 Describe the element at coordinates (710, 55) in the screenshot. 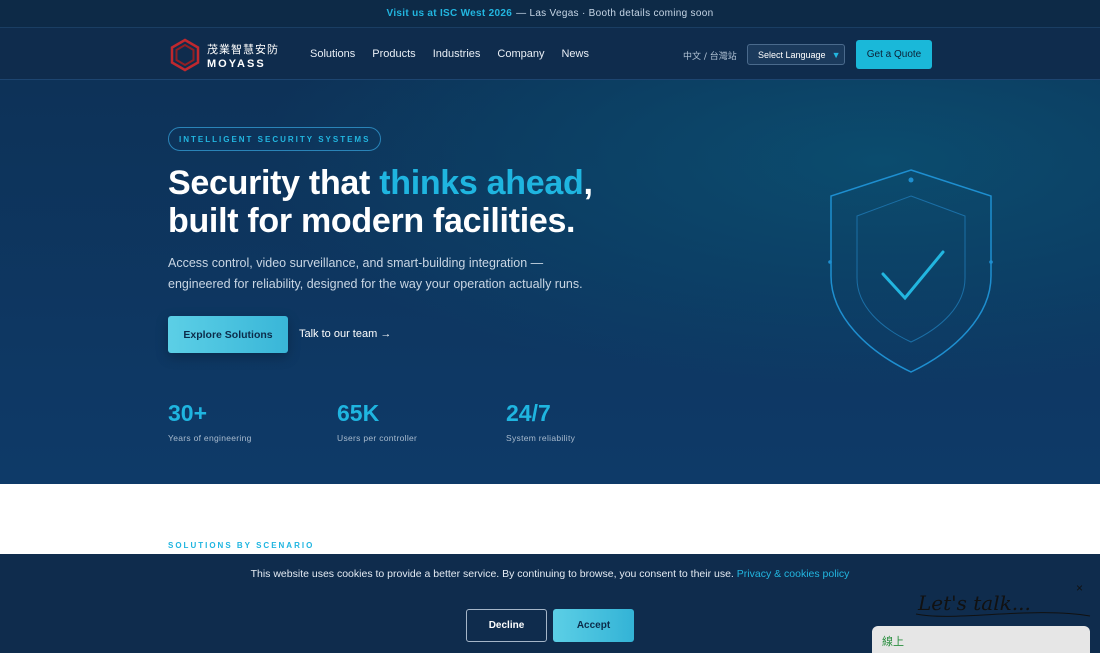

I see `locale-switch: 中文 / 台灣站` at that location.